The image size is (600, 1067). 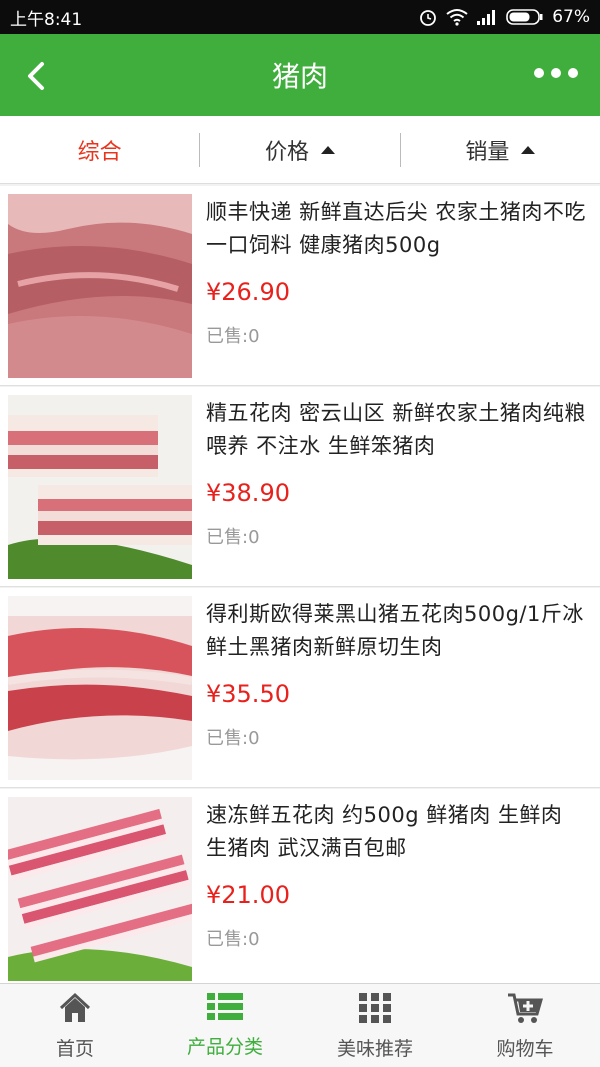 What do you see at coordinates (571, 17) in the screenshot?
I see `battery-percent: 67%` at bounding box center [571, 17].